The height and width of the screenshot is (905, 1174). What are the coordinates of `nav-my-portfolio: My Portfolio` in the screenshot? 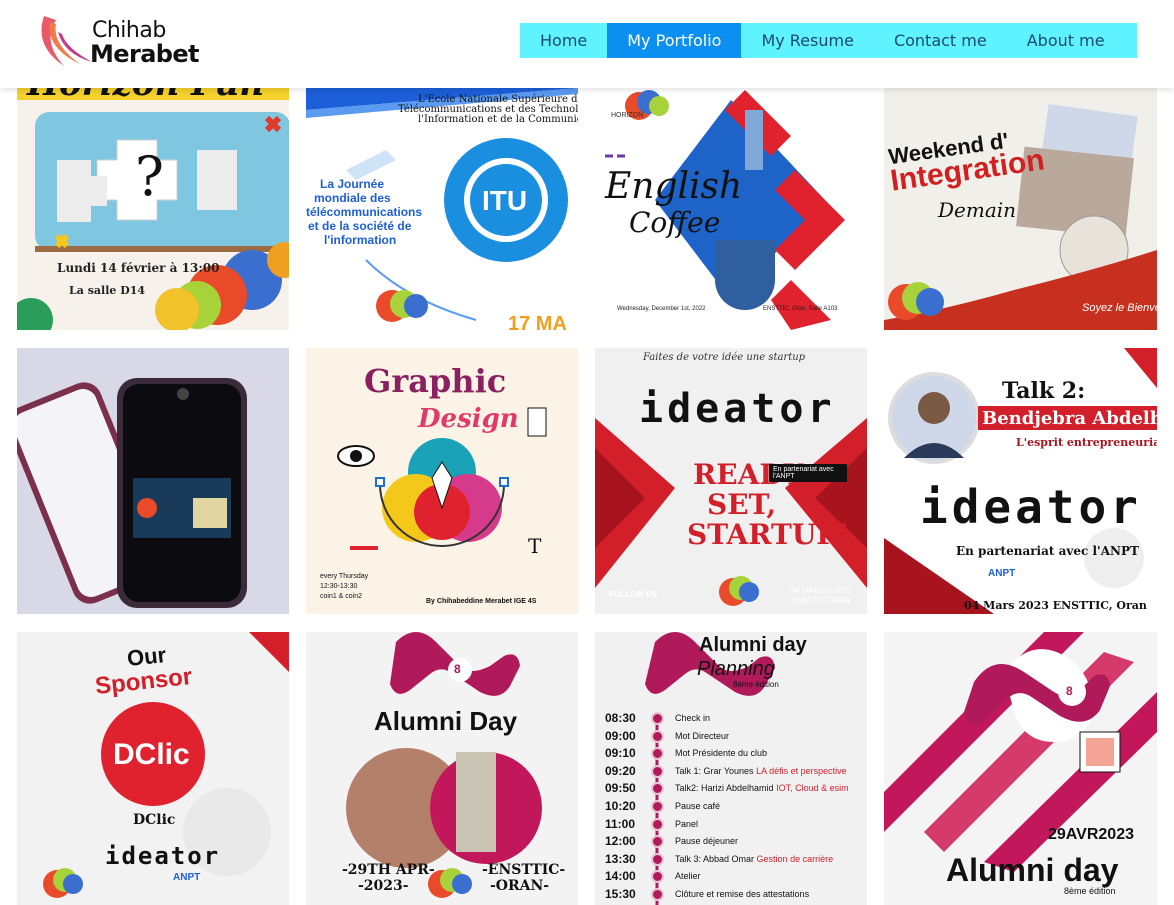 It's located at (674, 40).